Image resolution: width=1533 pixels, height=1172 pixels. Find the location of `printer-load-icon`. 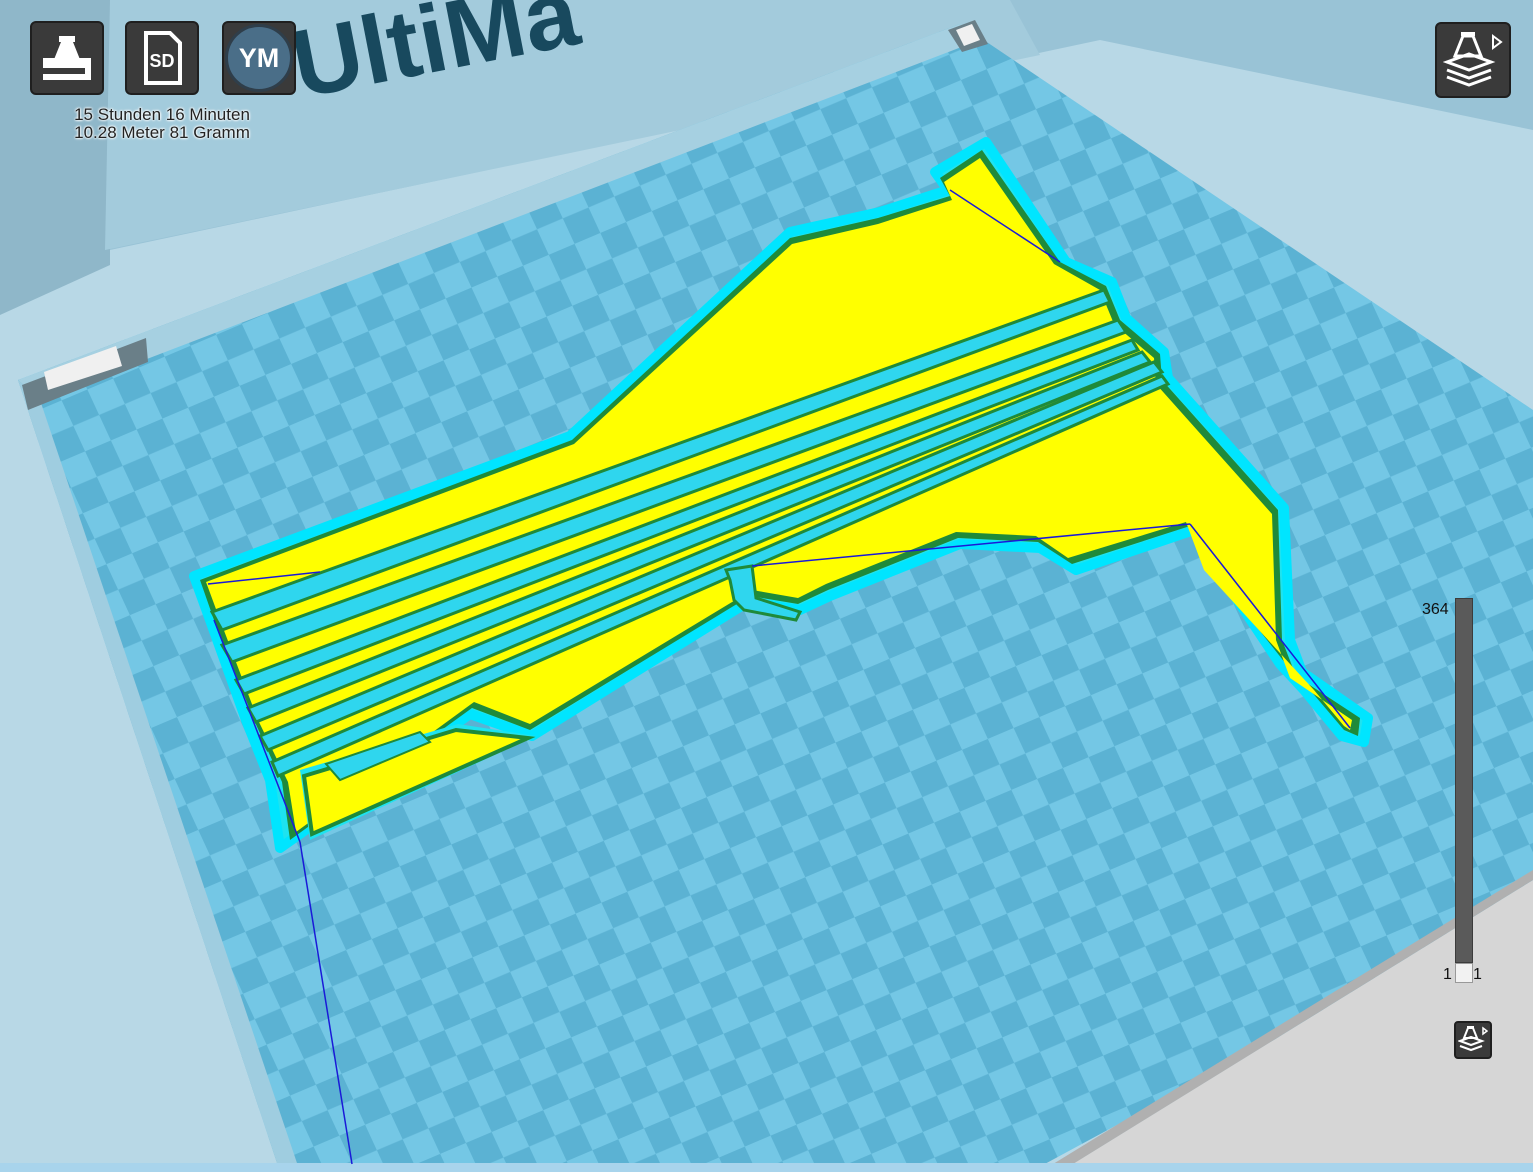

printer-load-icon is located at coordinates (67, 58).